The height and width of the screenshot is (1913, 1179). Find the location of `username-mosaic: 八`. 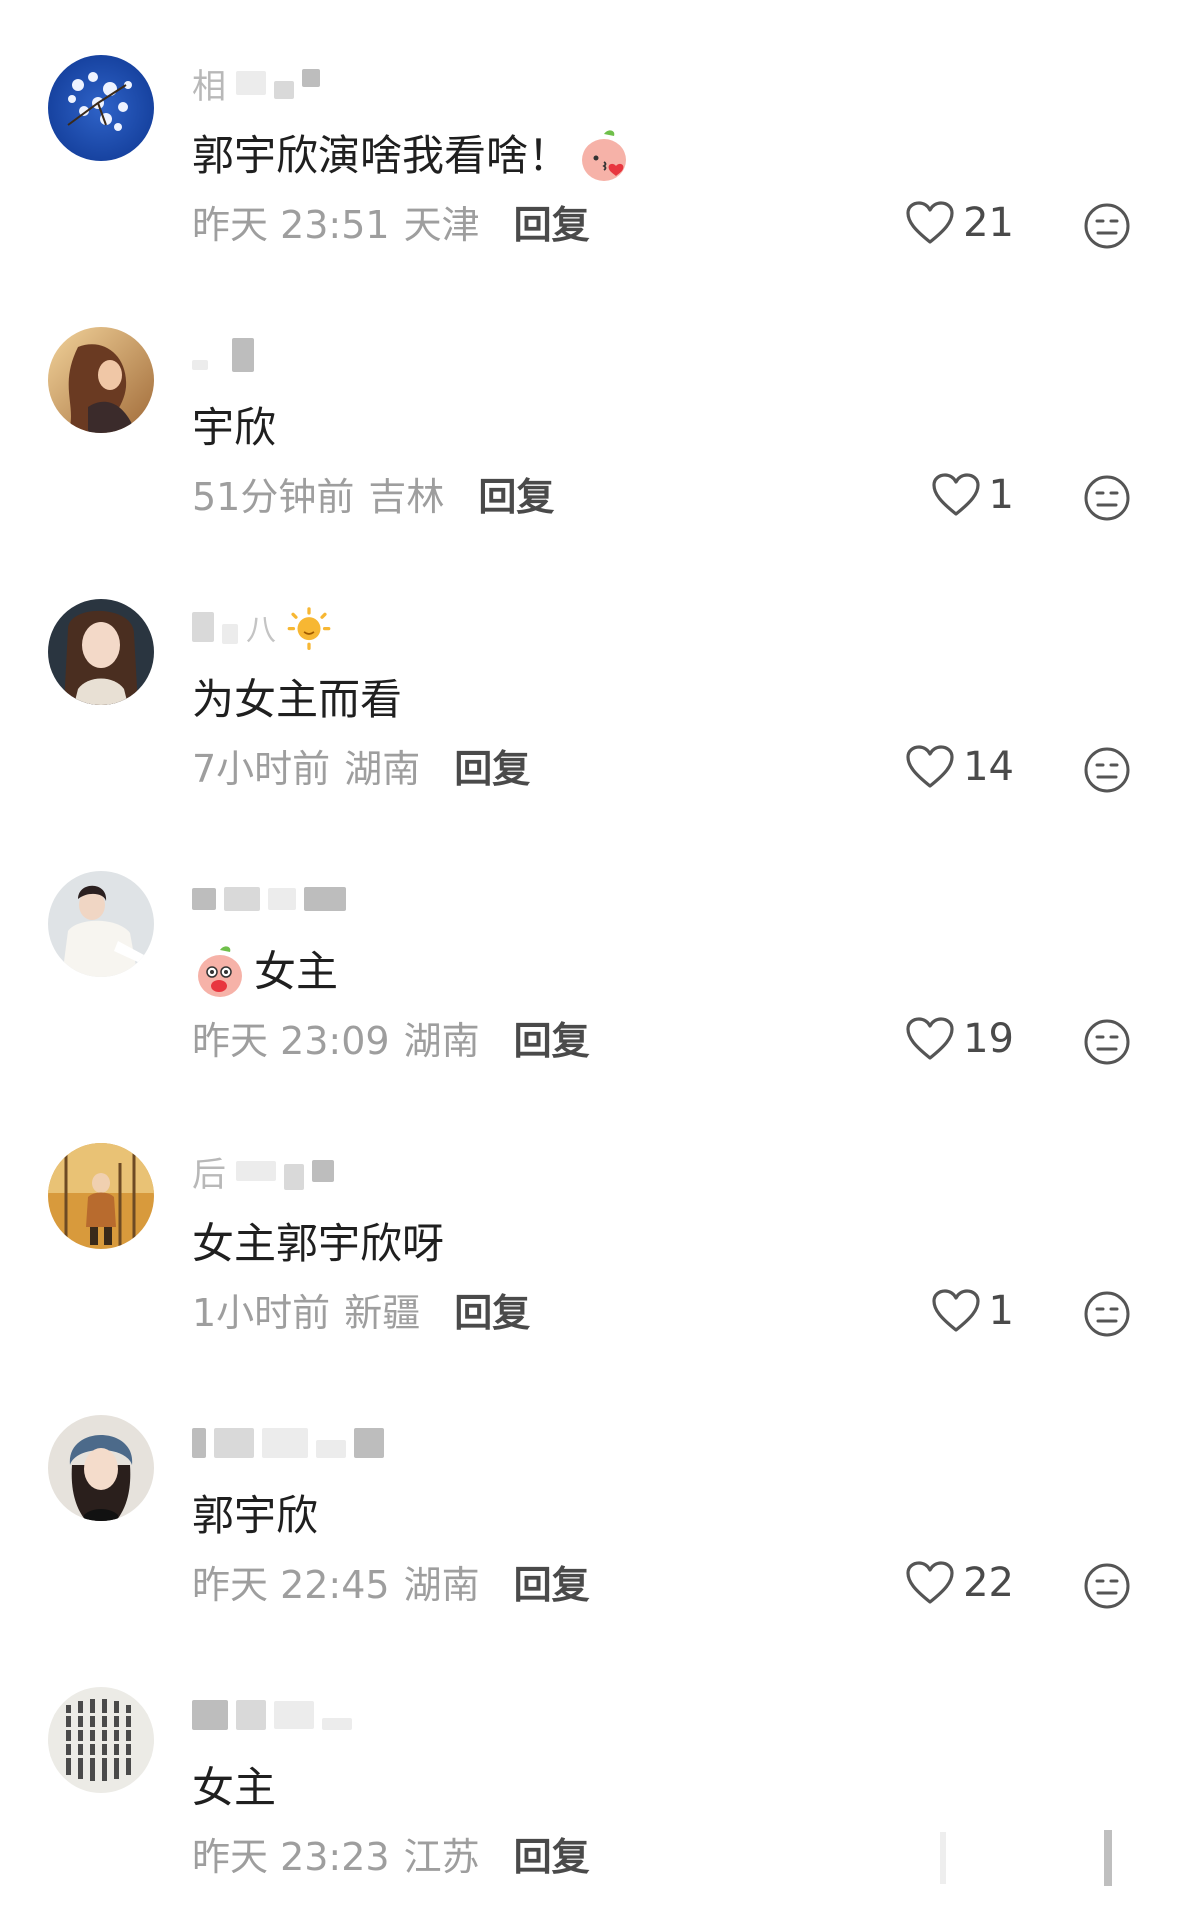

username-mosaic: 八 is located at coordinates (262, 630).